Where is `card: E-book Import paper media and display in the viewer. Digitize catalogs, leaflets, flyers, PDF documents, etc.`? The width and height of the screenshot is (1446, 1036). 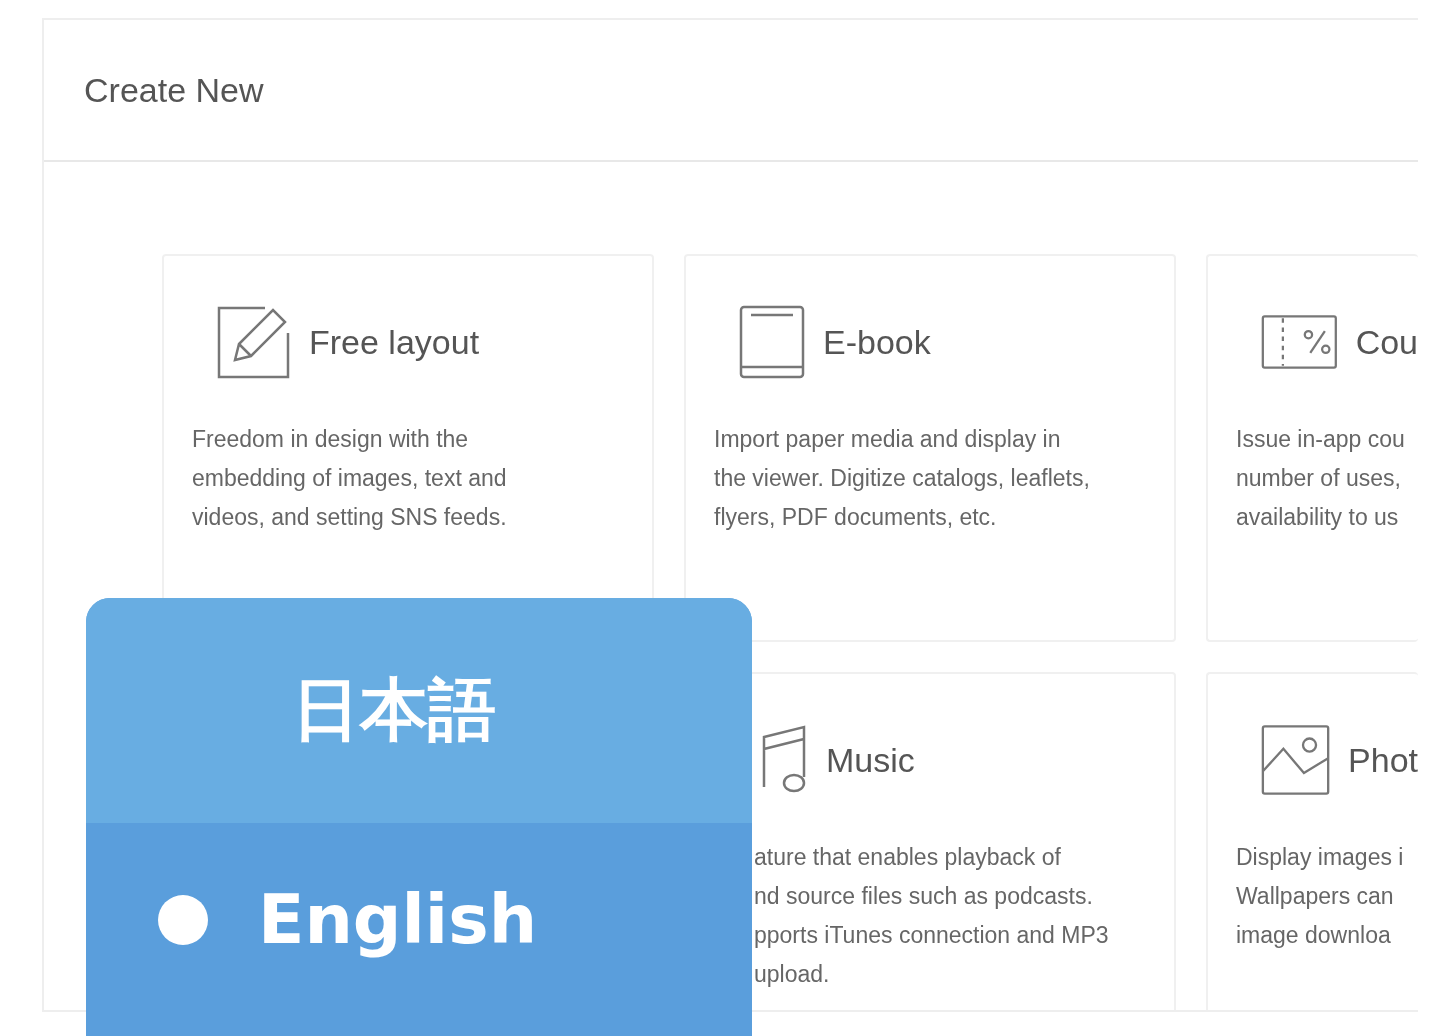
card: E-book Import paper media and display in the viewer. Digitize catalogs, leaflets, flyers, PDF documents, etc. is located at coordinates (930, 448).